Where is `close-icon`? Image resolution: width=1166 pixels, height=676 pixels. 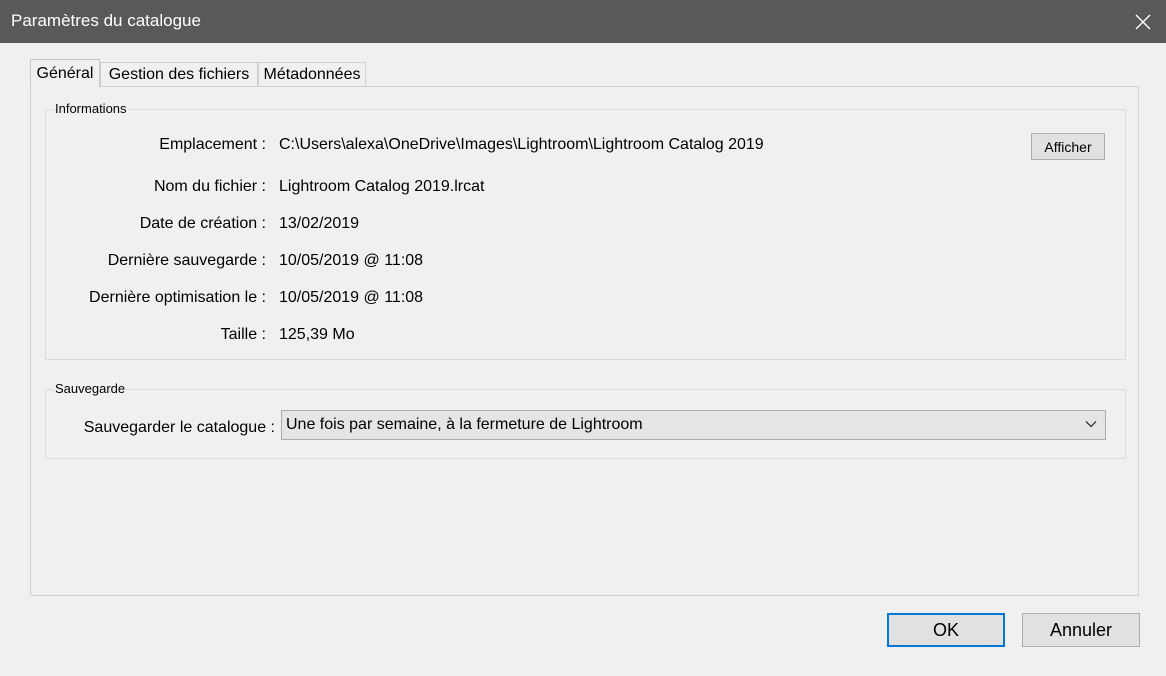
close-icon is located at coordinates (1143, 21).